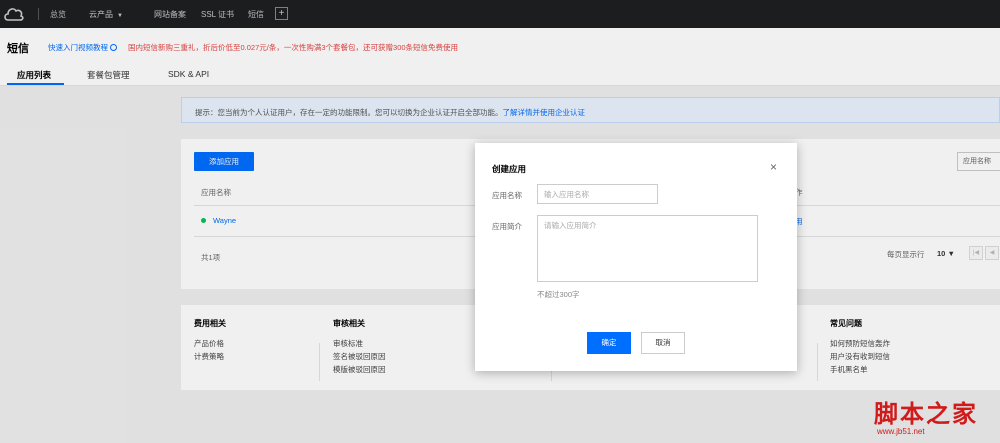  I want to click on confirm-button: 确定, so click(609, 343).